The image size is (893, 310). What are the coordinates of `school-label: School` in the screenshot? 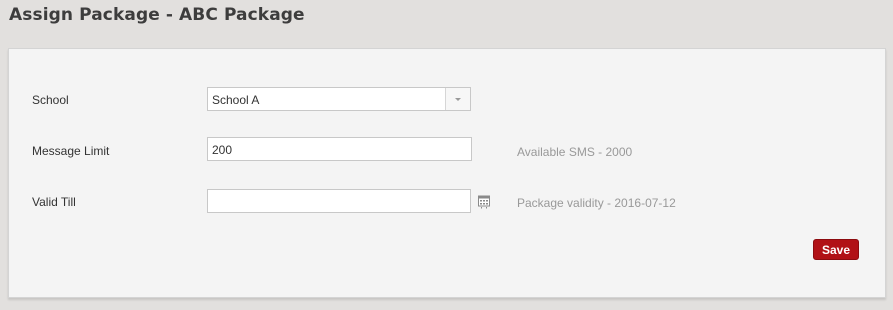 It's located at (50, 100).